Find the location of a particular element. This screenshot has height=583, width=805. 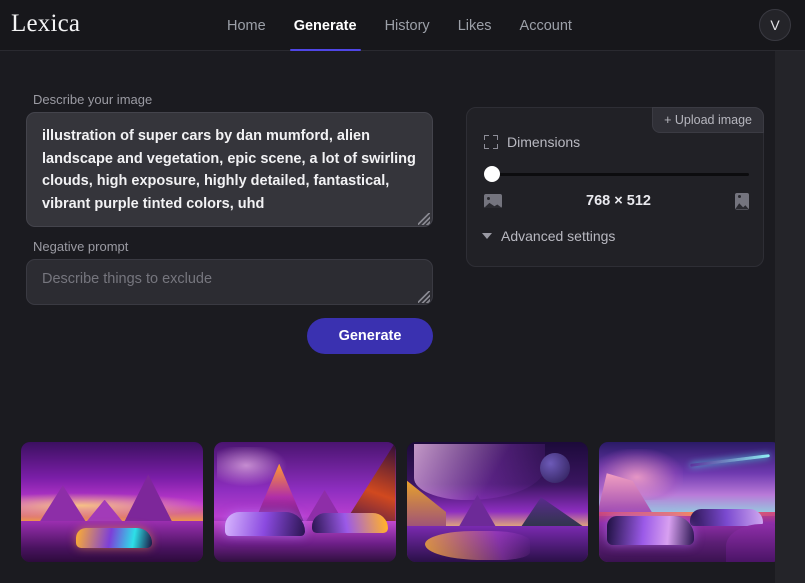

nav-item-generate: Generate is located at coordinates (325, 25).